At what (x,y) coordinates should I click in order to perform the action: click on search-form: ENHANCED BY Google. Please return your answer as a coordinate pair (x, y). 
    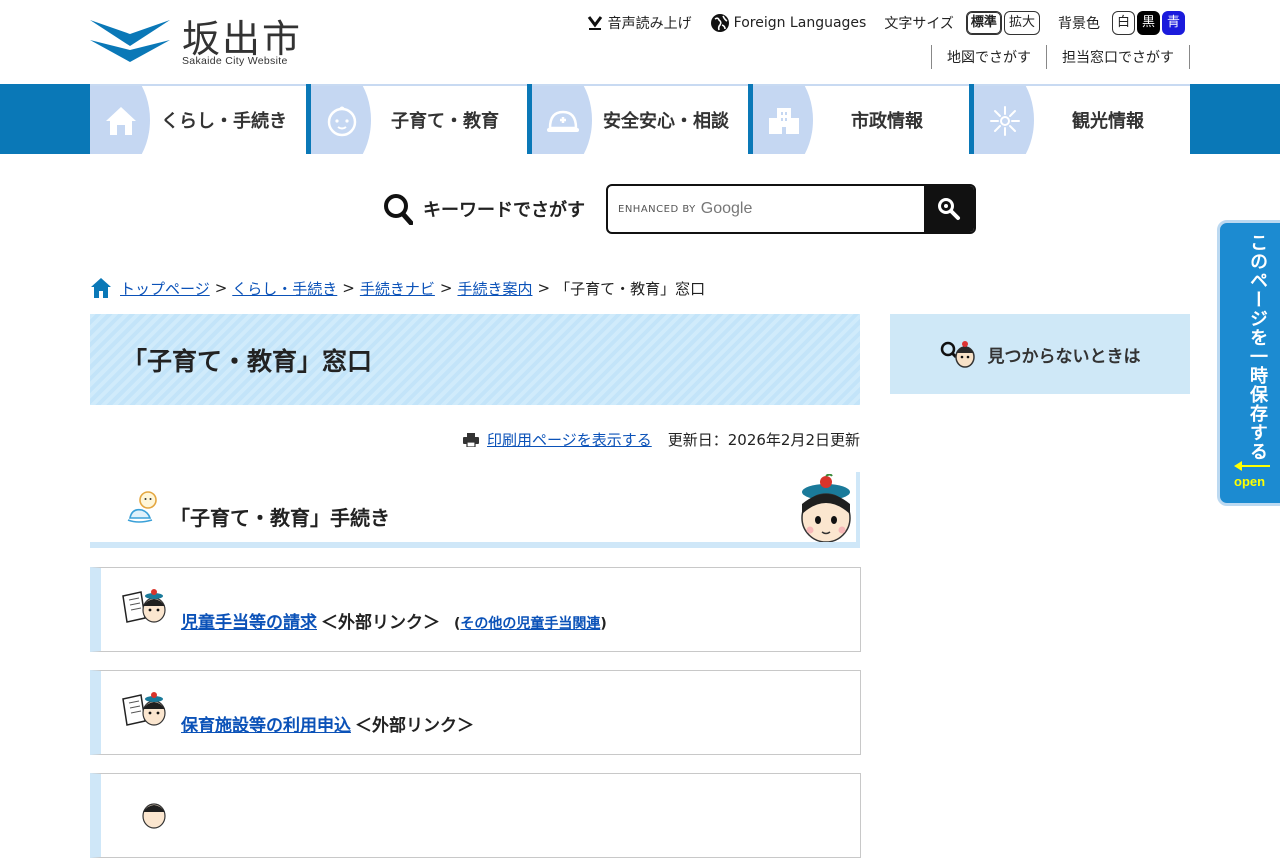
    Looking at the image, I should click on (791, 209).